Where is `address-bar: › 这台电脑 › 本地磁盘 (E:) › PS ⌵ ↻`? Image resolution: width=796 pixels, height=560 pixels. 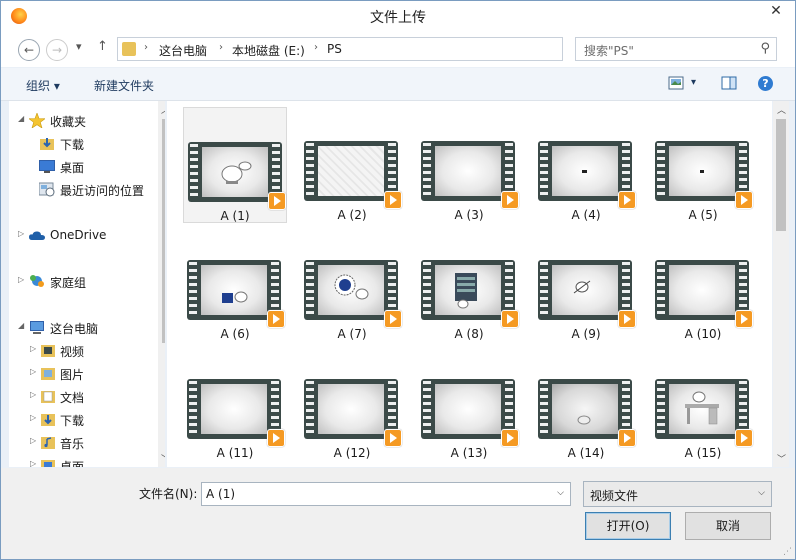 address-bar: › 这台电脑 › 本地磁盘 (E:) › PS ⌵ ↻ is located at coordinates (395, 49).